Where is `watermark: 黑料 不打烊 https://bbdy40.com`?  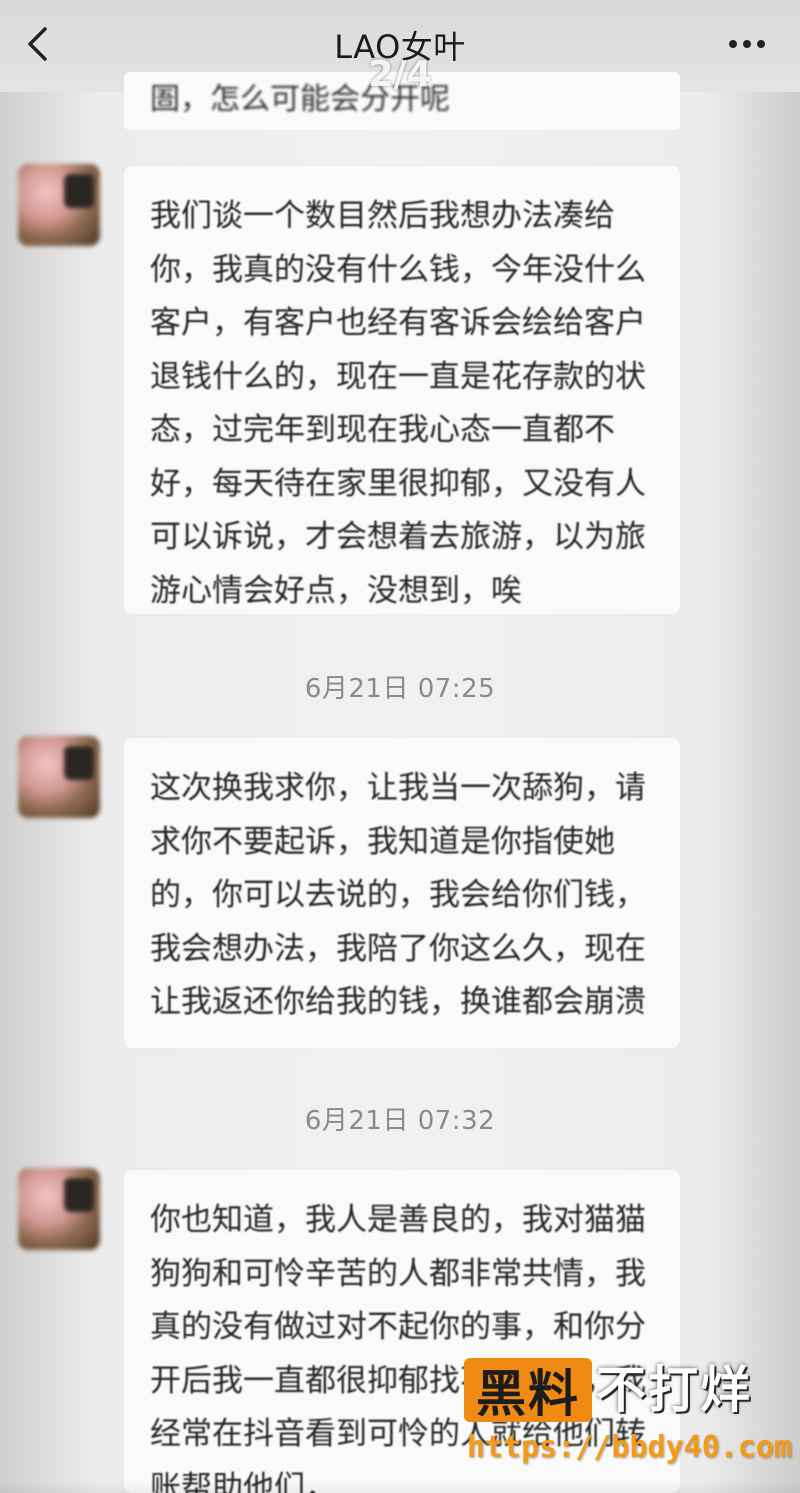 watermark: 黑料 不打烊 https://bbdy40.com is located at coordinates (627, 1417).